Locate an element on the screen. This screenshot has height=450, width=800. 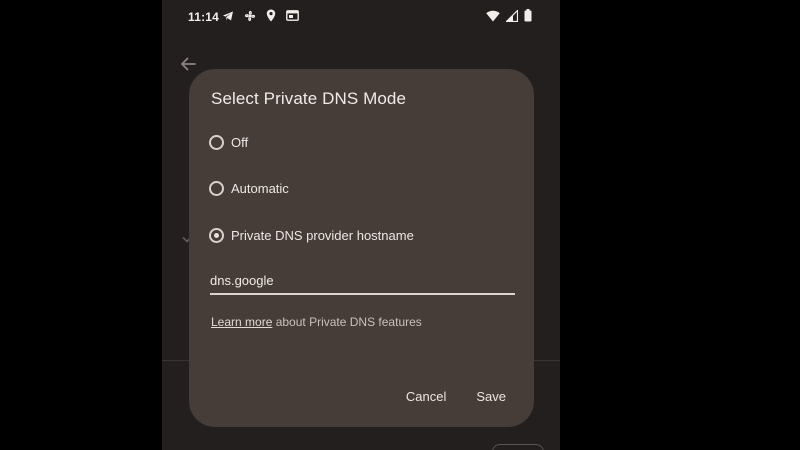
radio-off is located at coordinates (216, 142).